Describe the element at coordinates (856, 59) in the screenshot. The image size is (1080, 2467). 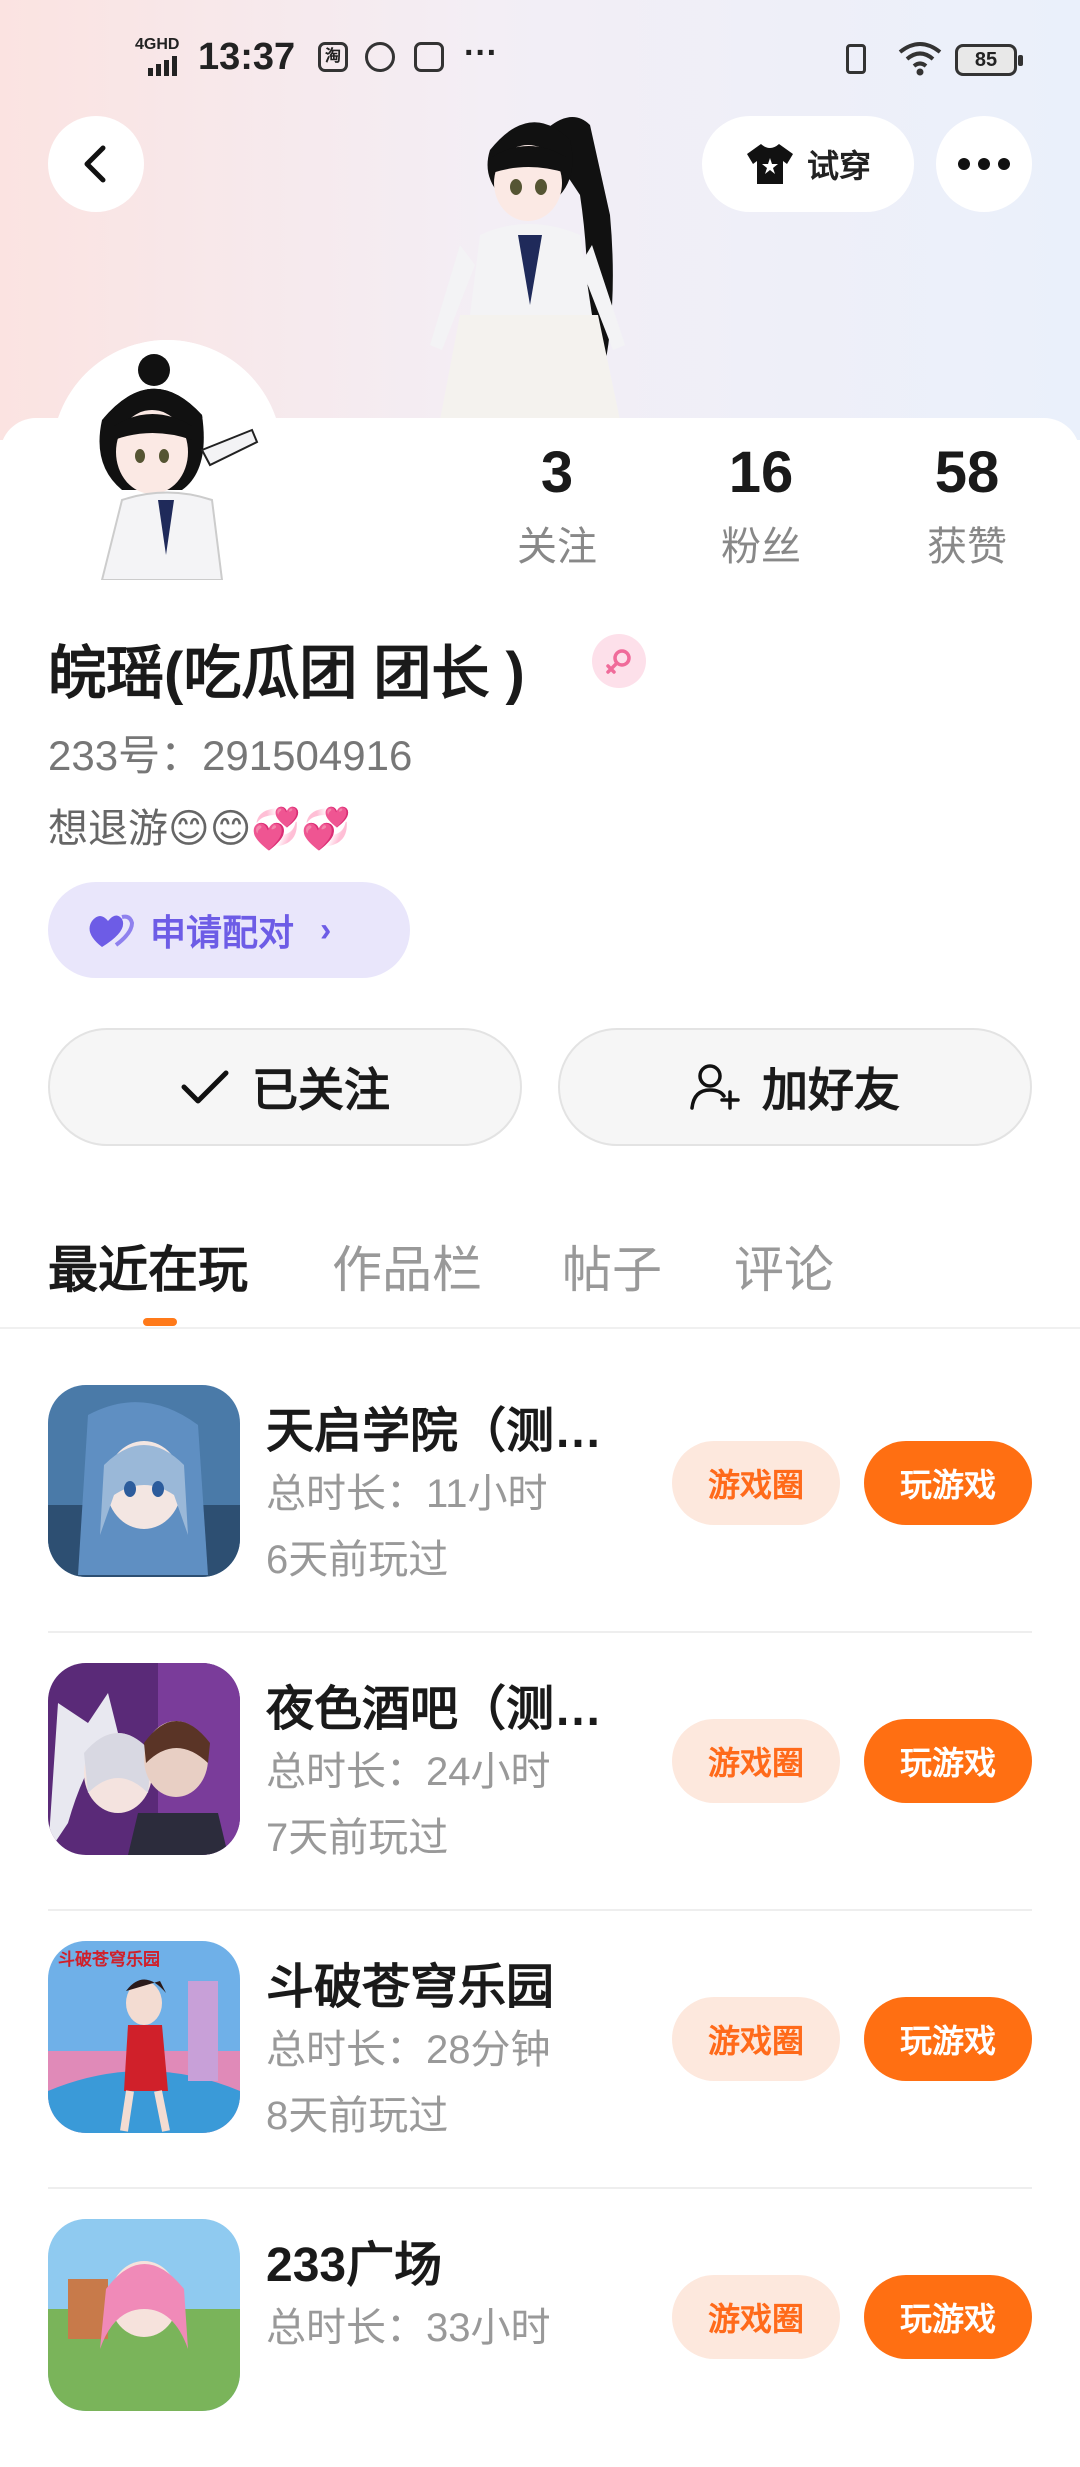
I see `vibrate-icon` at that location.